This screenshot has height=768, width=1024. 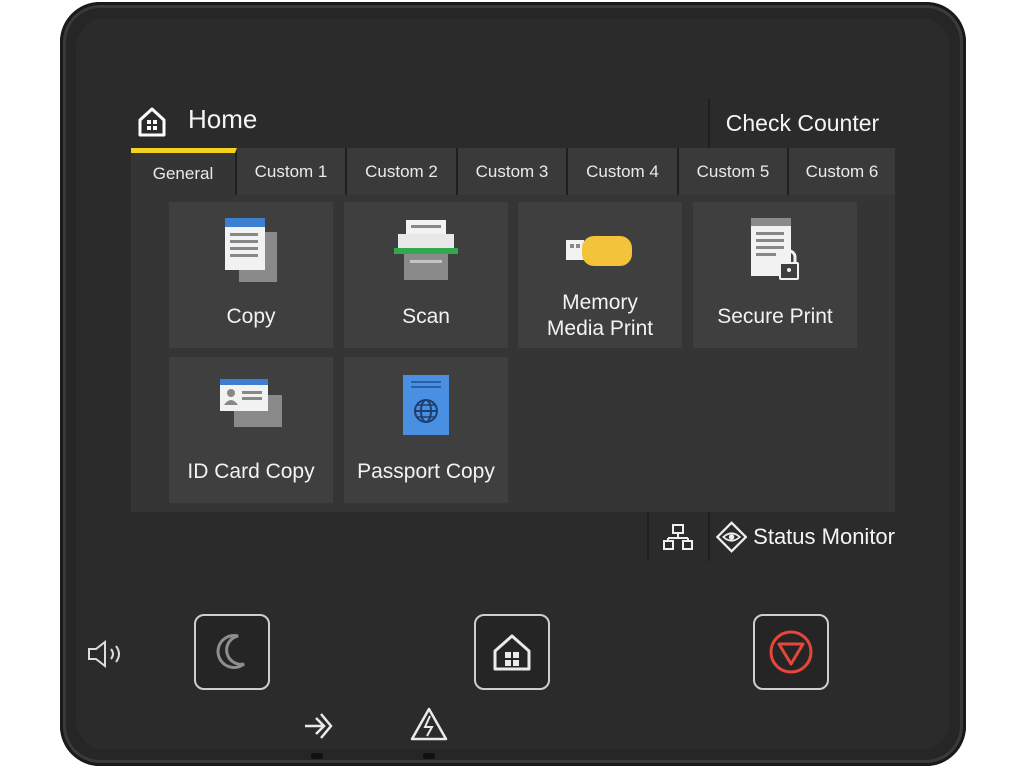 What do you see at coordinates (184, 171) in the screenshot?
I see `tab-general: General` at bounding box center [184, 171].